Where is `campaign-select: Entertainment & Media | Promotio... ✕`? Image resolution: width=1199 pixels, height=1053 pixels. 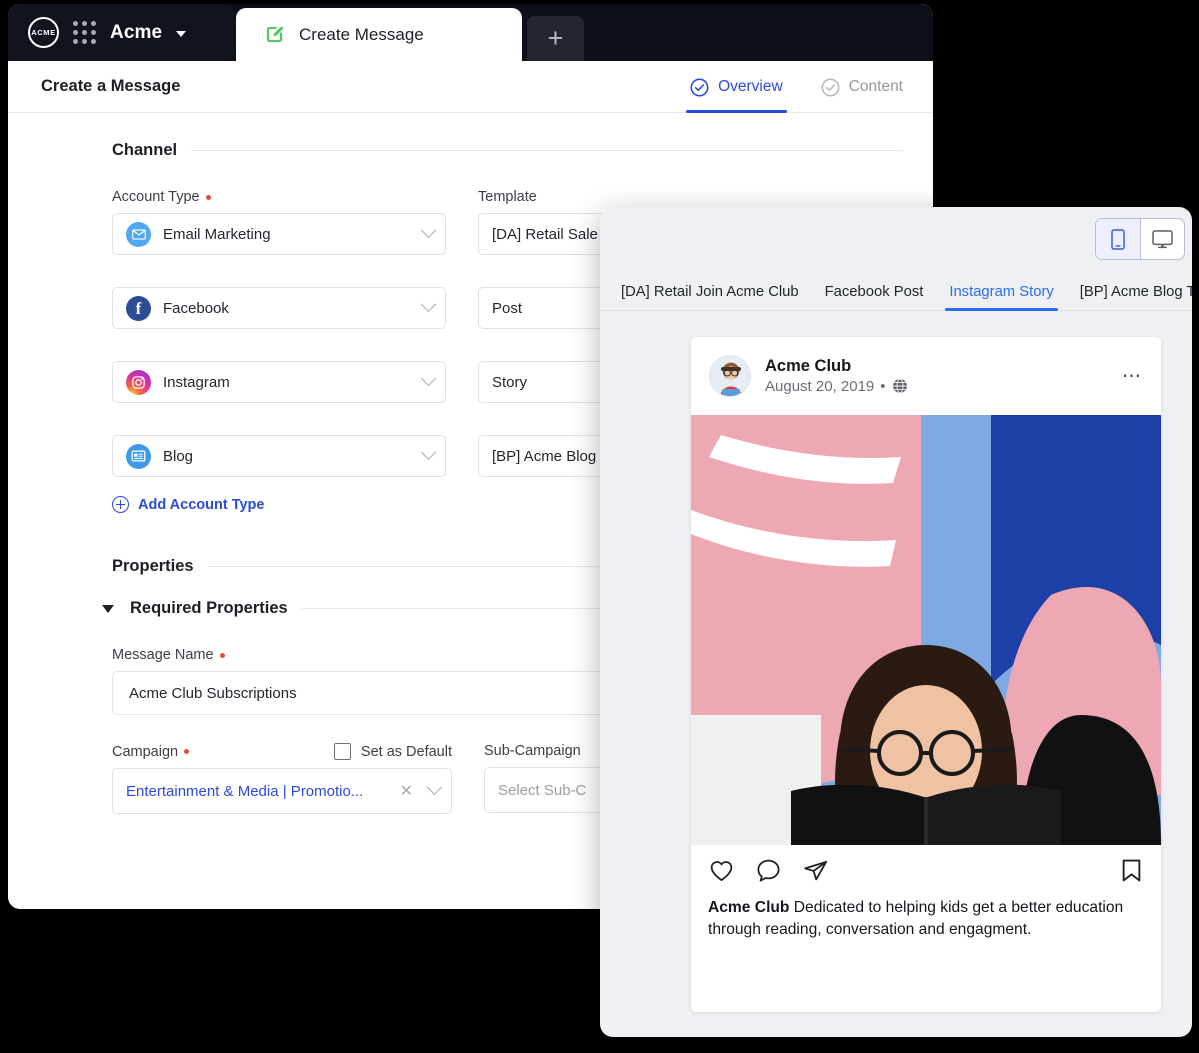
campaign-select: Entertainment & Media | Promotio... ✕ is located at coordinates (282, 791).